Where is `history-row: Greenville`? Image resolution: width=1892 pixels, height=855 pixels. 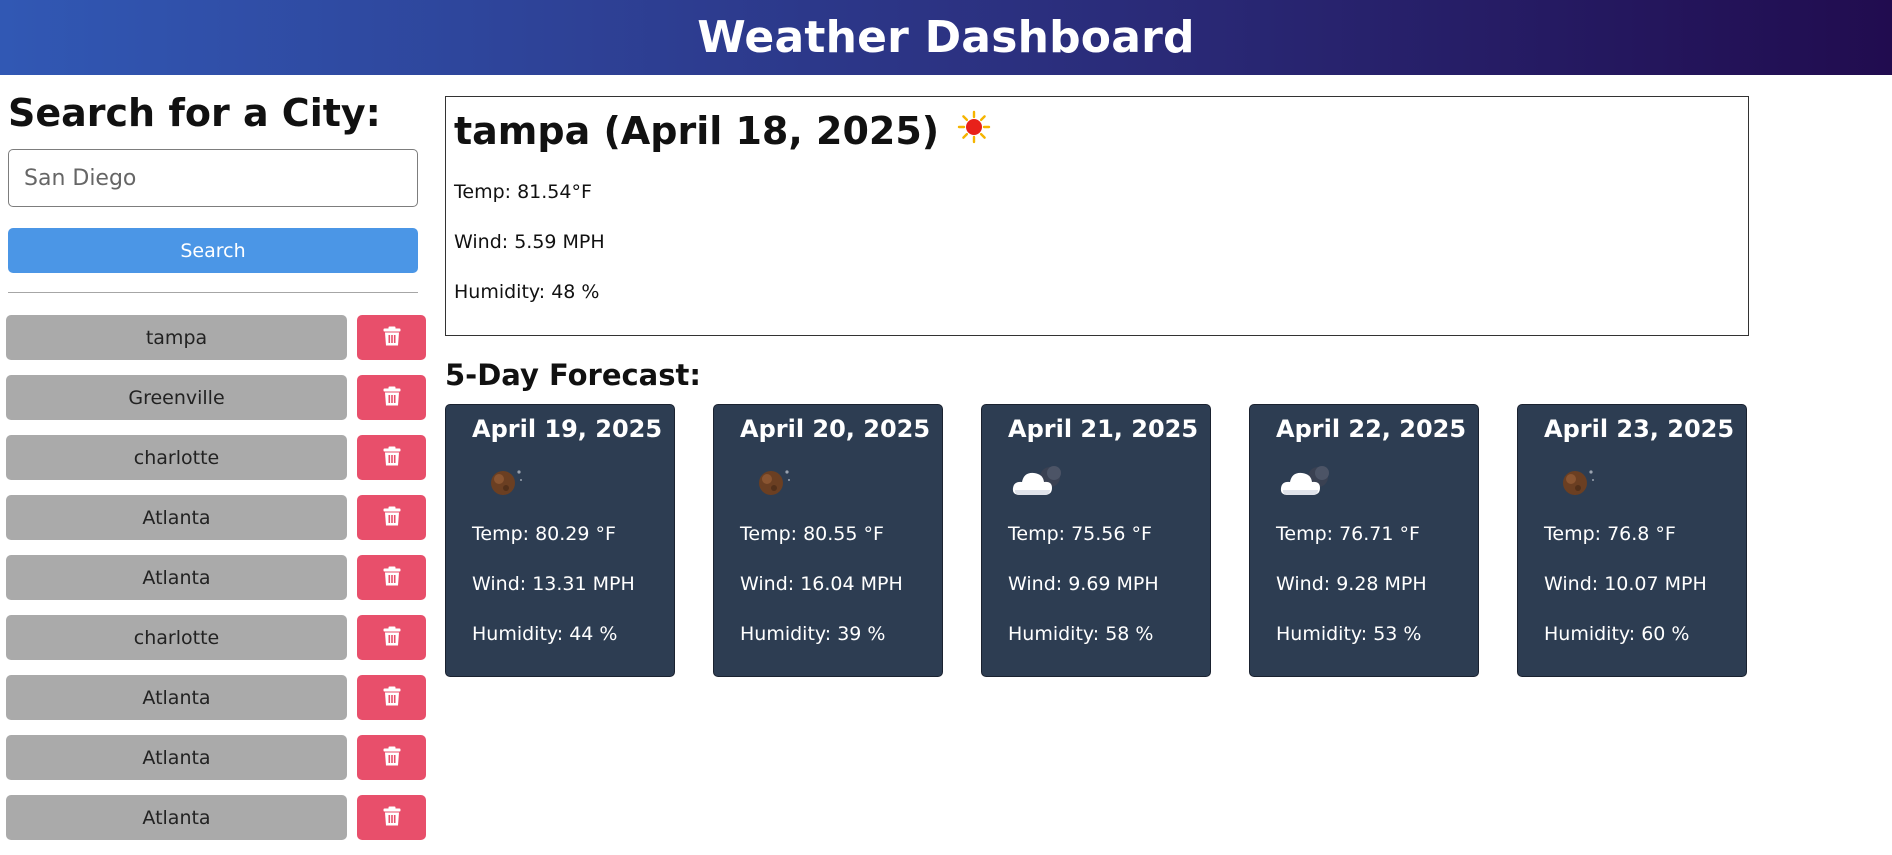
history-row: Greenville is located at coordinates (216, 397).